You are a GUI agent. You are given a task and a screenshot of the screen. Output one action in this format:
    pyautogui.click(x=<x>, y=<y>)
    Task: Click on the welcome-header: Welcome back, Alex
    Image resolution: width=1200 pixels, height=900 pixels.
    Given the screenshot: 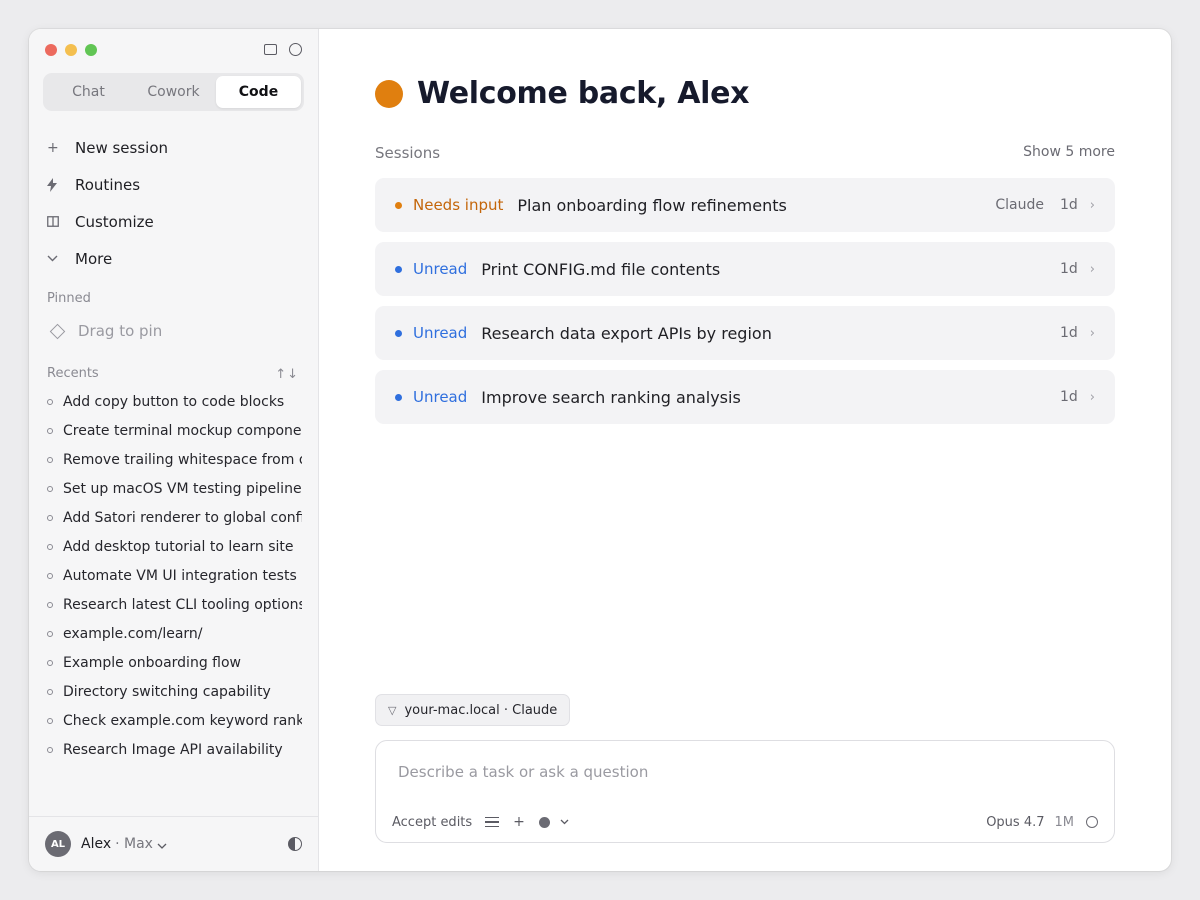 What is the action you would take?
    pyautogui.click(x=562, y=93)
    